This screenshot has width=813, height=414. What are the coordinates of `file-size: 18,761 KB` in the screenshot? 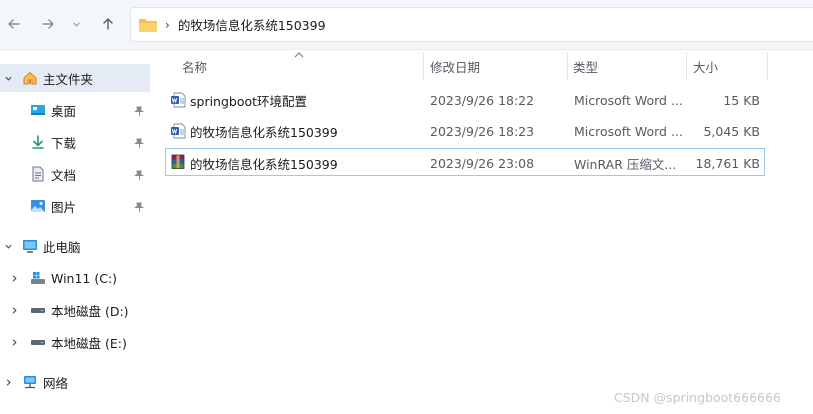 It's located at (727, 163).